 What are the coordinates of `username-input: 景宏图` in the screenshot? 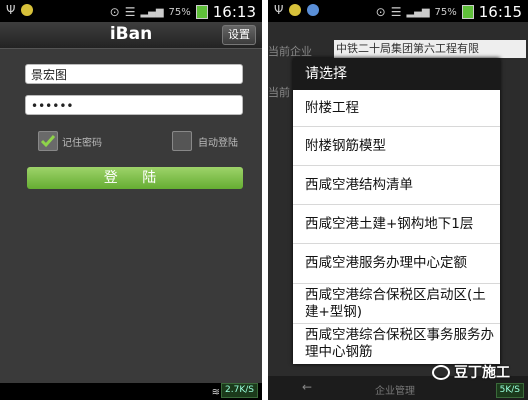 It's located at (134, 74).